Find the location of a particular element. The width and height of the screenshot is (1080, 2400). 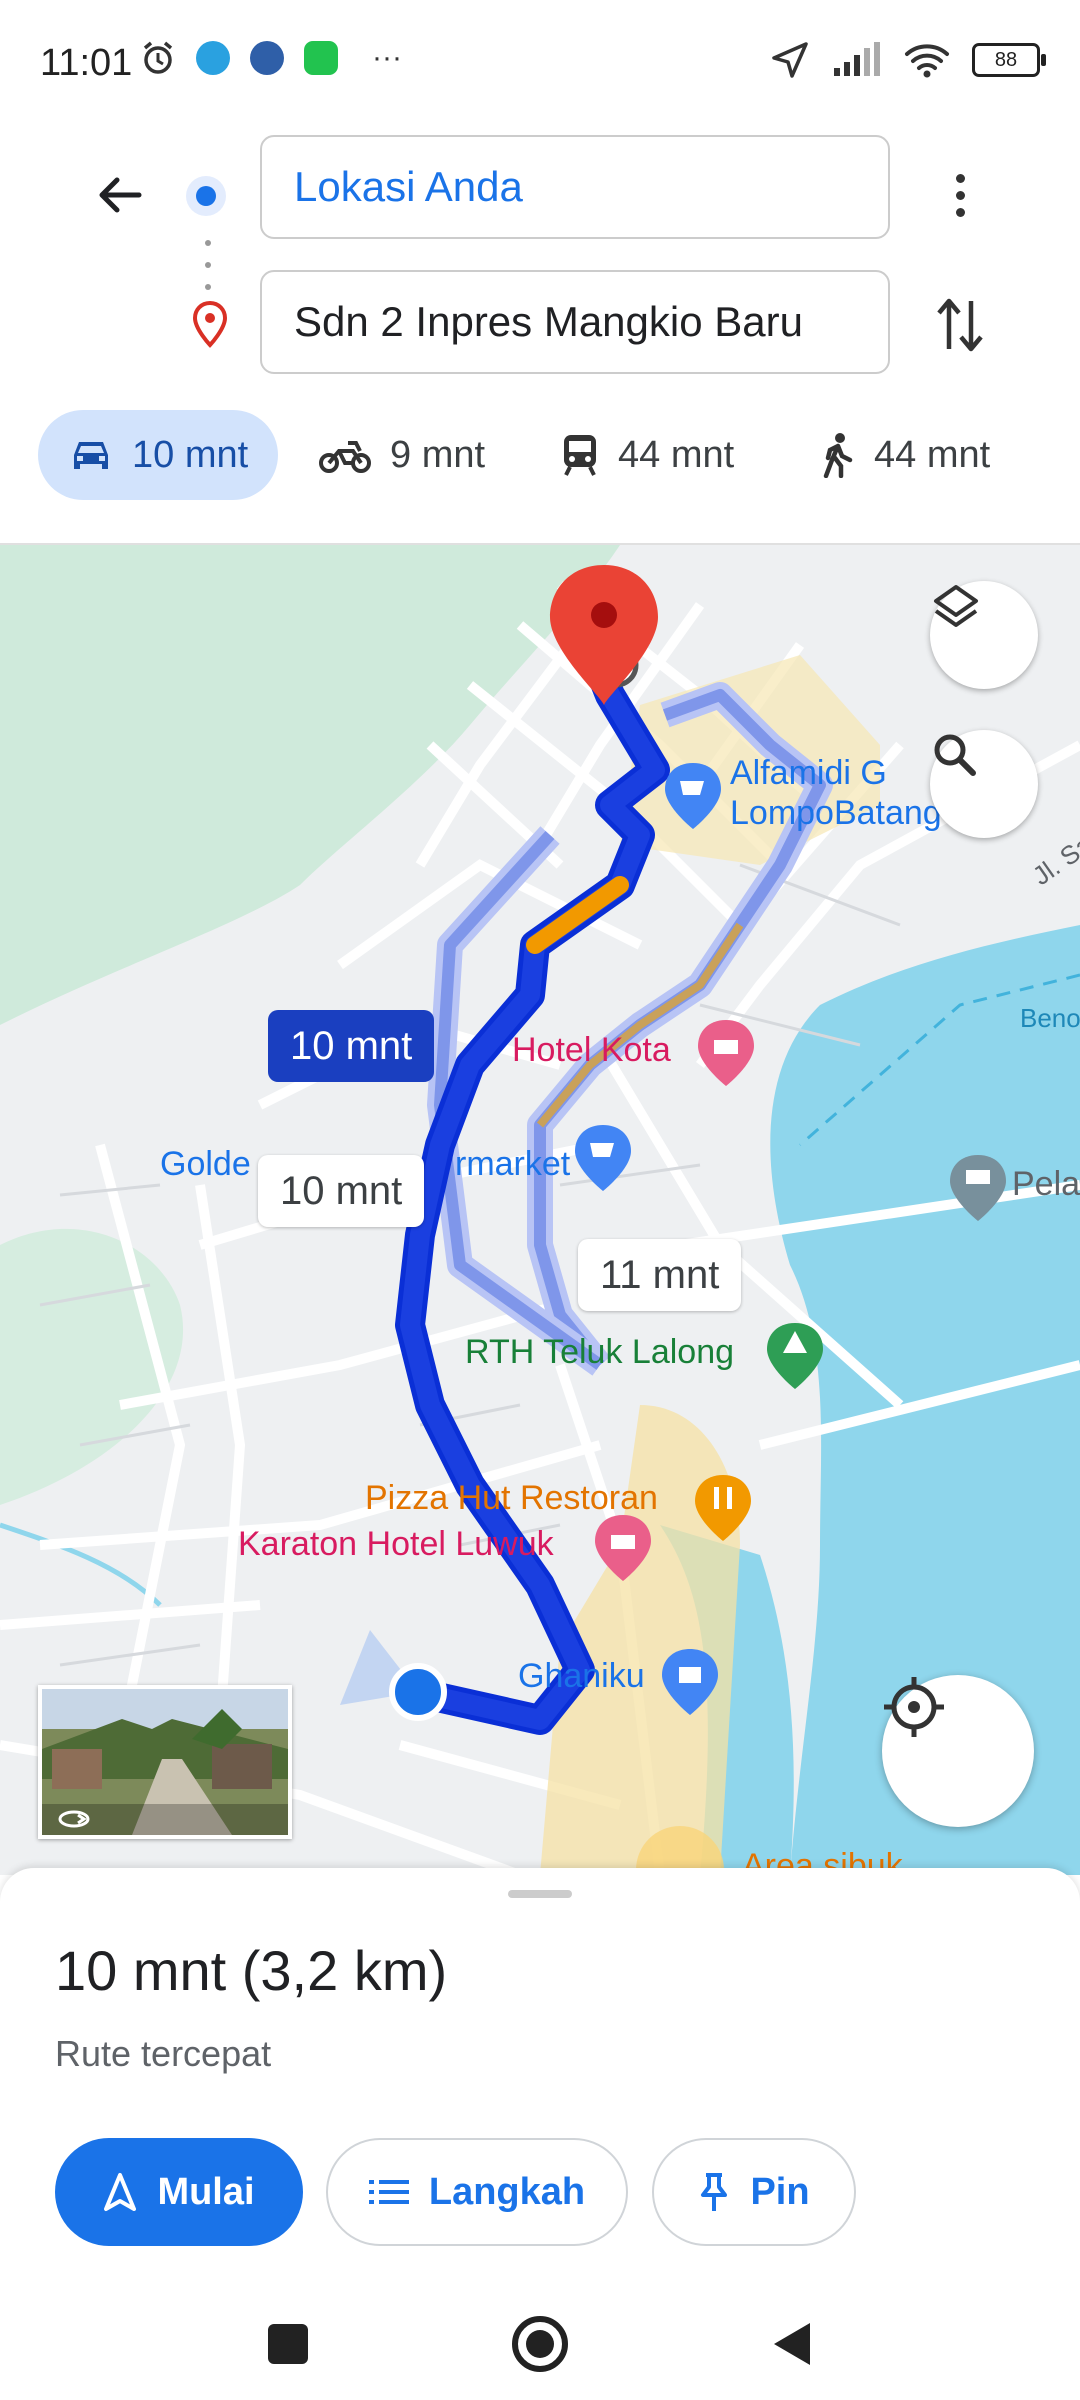

pin-button: Pin is located at coordinates (754, 2192).